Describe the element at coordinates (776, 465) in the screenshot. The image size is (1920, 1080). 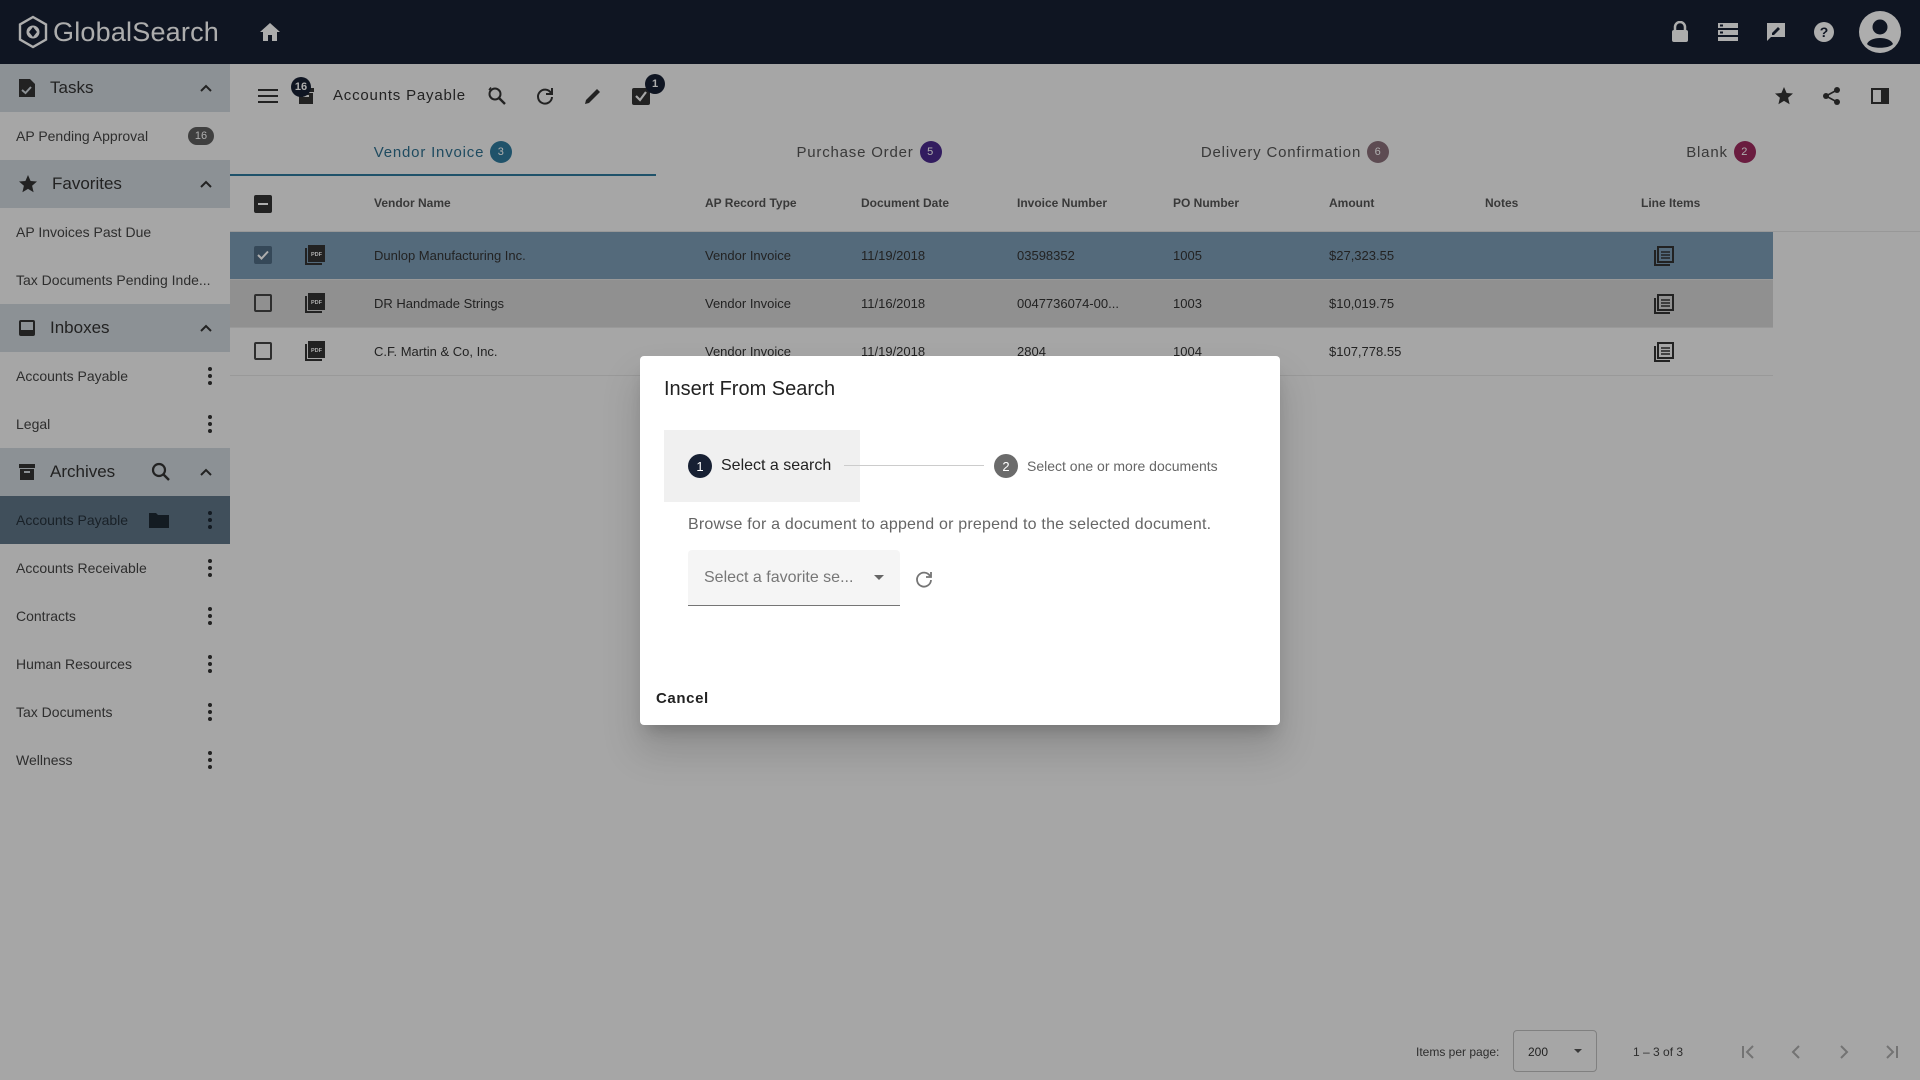
I see `step-label: Select a search` at that location.